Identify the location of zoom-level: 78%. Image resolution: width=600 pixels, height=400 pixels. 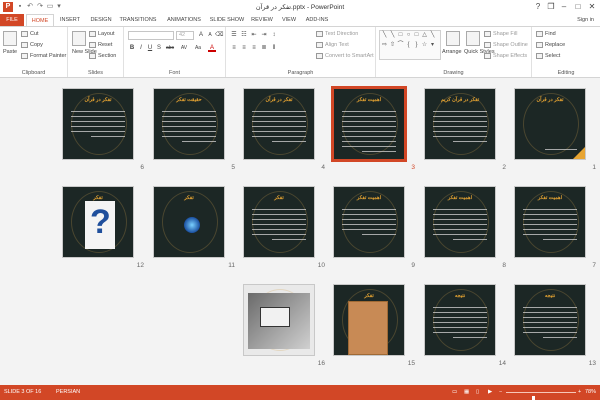
(590, 392).